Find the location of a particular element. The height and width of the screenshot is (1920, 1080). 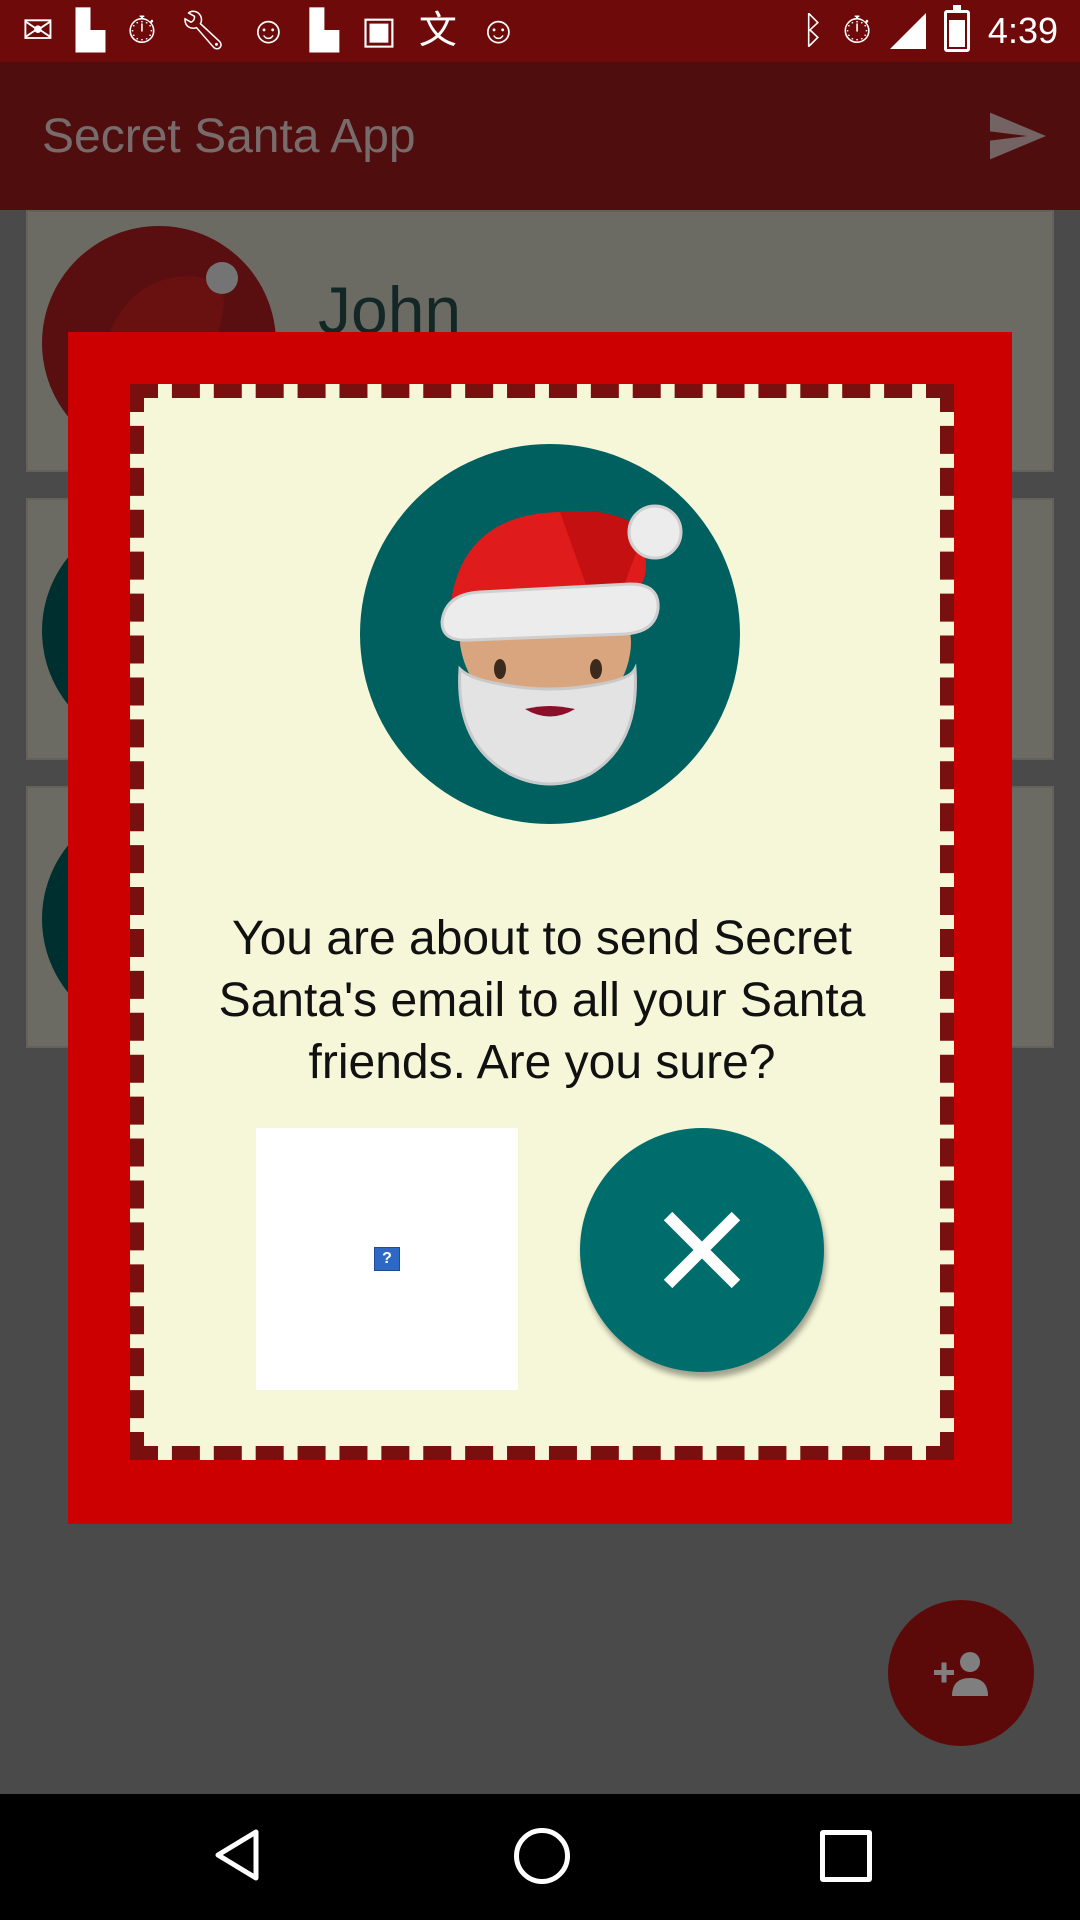

translate-icon: 文 is located at coordinates (437, 31).